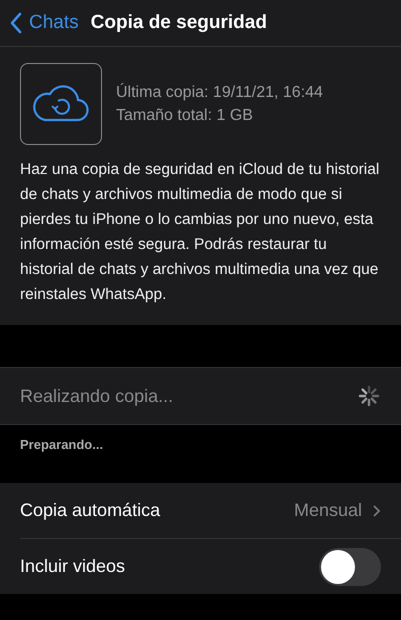  I want to click on icloud-backup-icon, so click(61, 104).